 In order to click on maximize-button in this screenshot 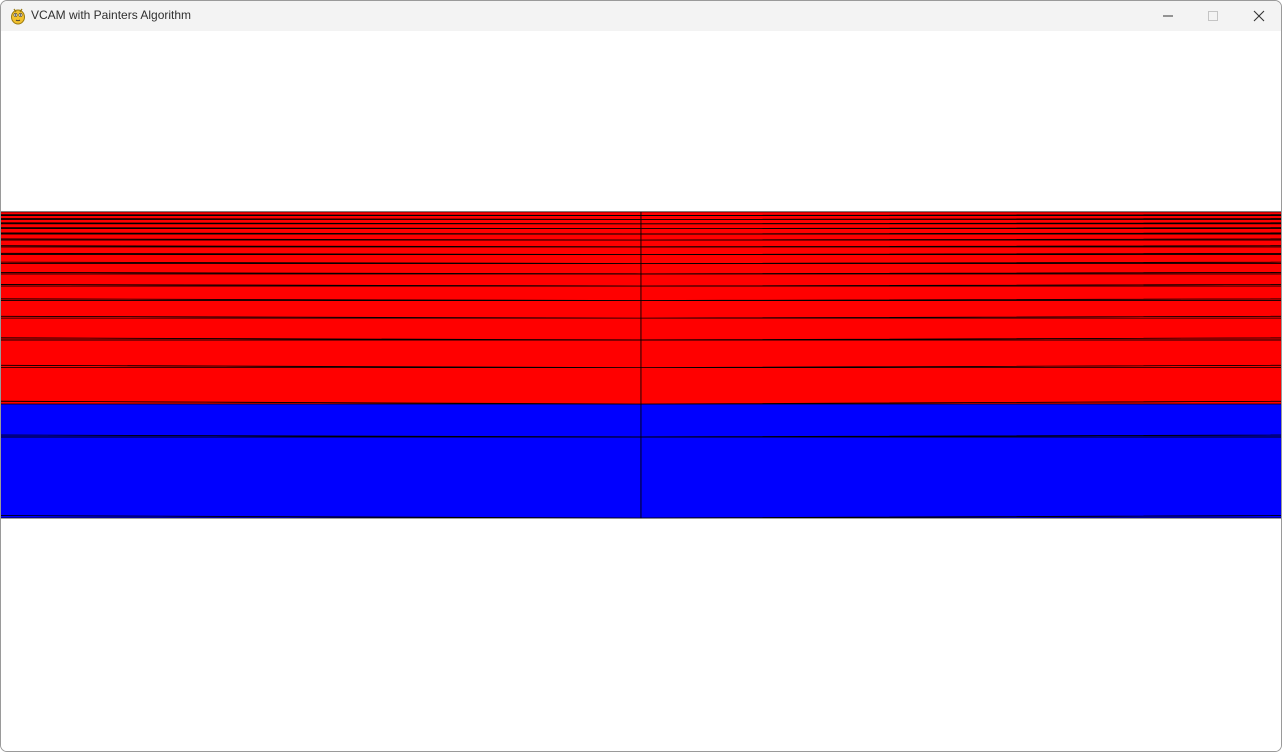, I will do `click(1213, 16)`.